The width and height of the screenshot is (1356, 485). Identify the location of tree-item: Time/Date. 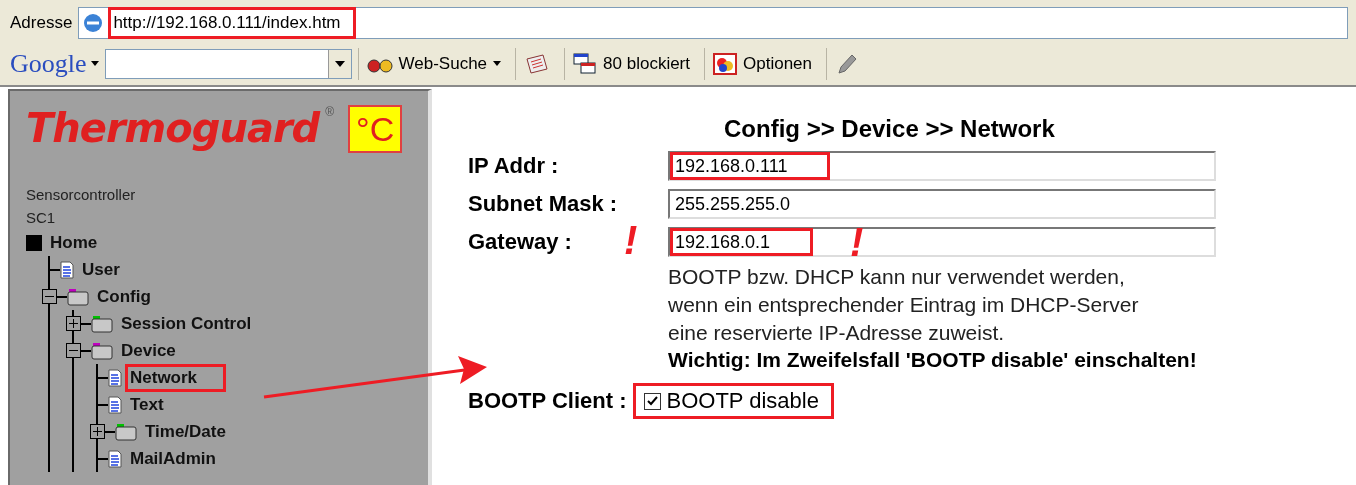
(197, 431).